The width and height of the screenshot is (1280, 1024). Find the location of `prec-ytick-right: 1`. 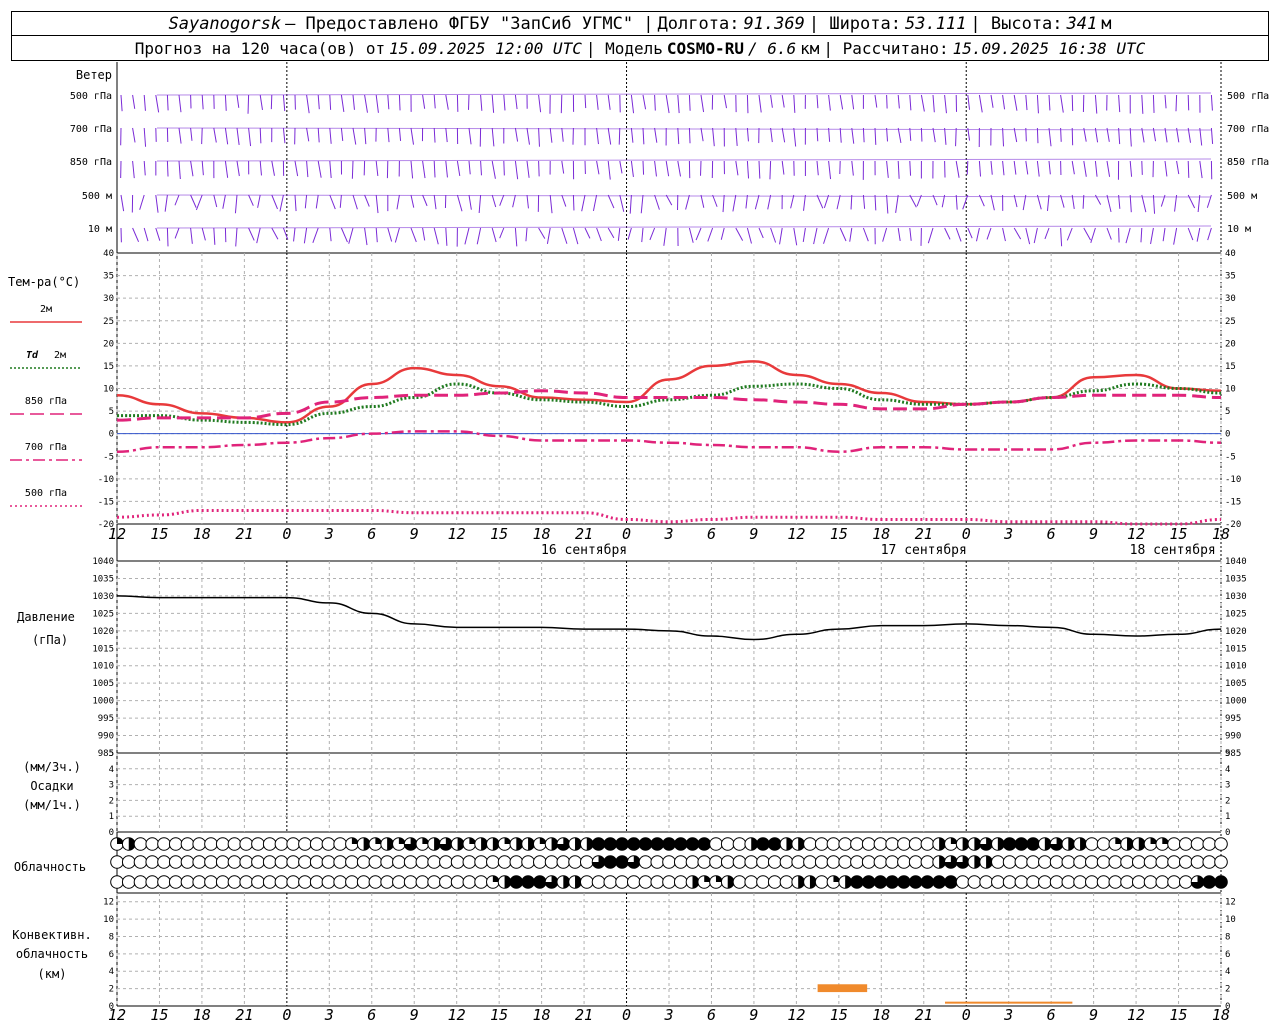

prec-ytick-right: 1 is located at coordinates (1227, 817).